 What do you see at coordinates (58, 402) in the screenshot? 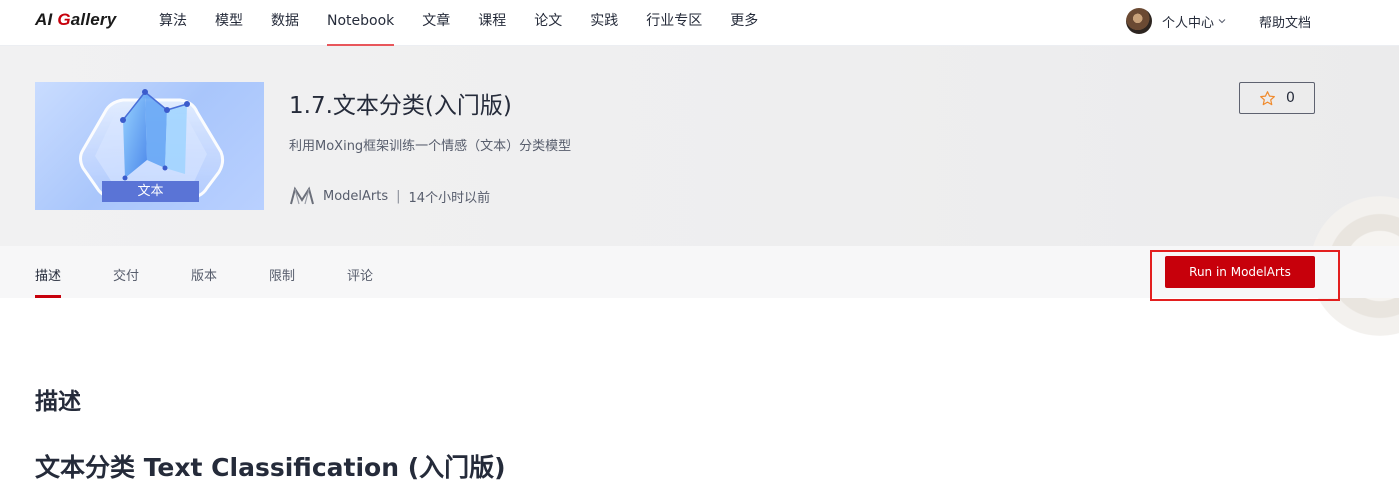
I see `section-title: 描述` at bounding box center [58, 402].